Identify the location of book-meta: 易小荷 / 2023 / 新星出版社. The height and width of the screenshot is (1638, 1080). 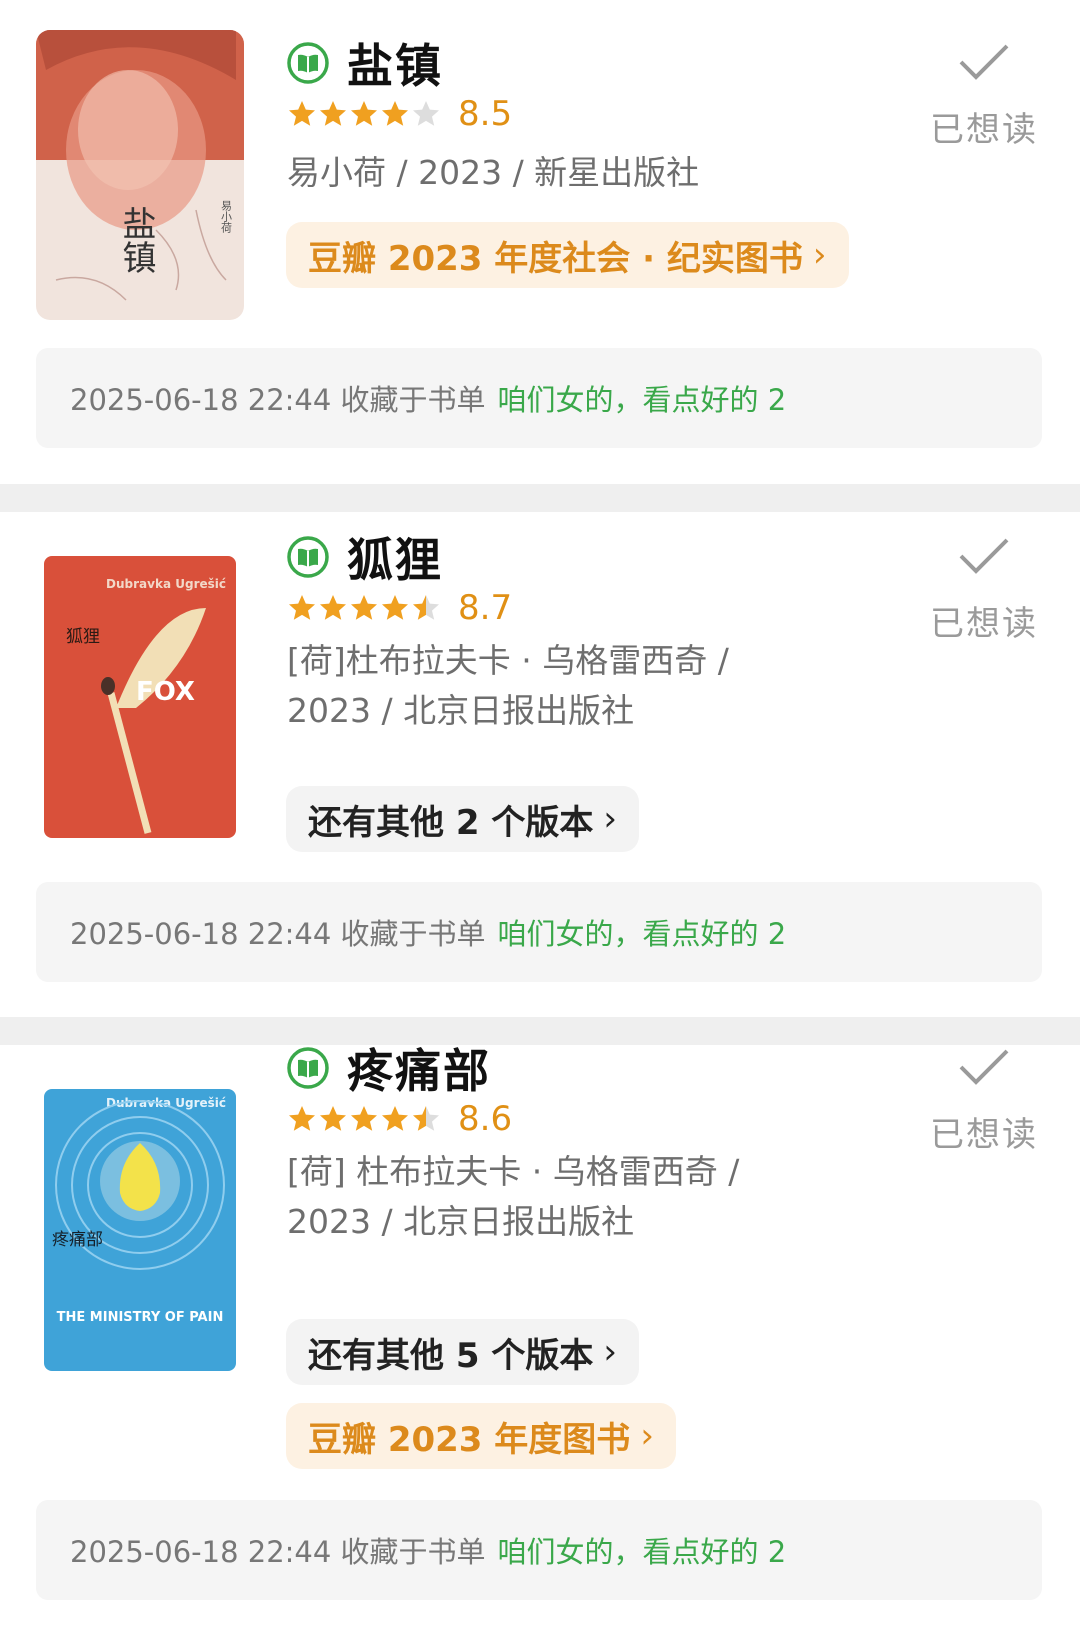
(493, 172).